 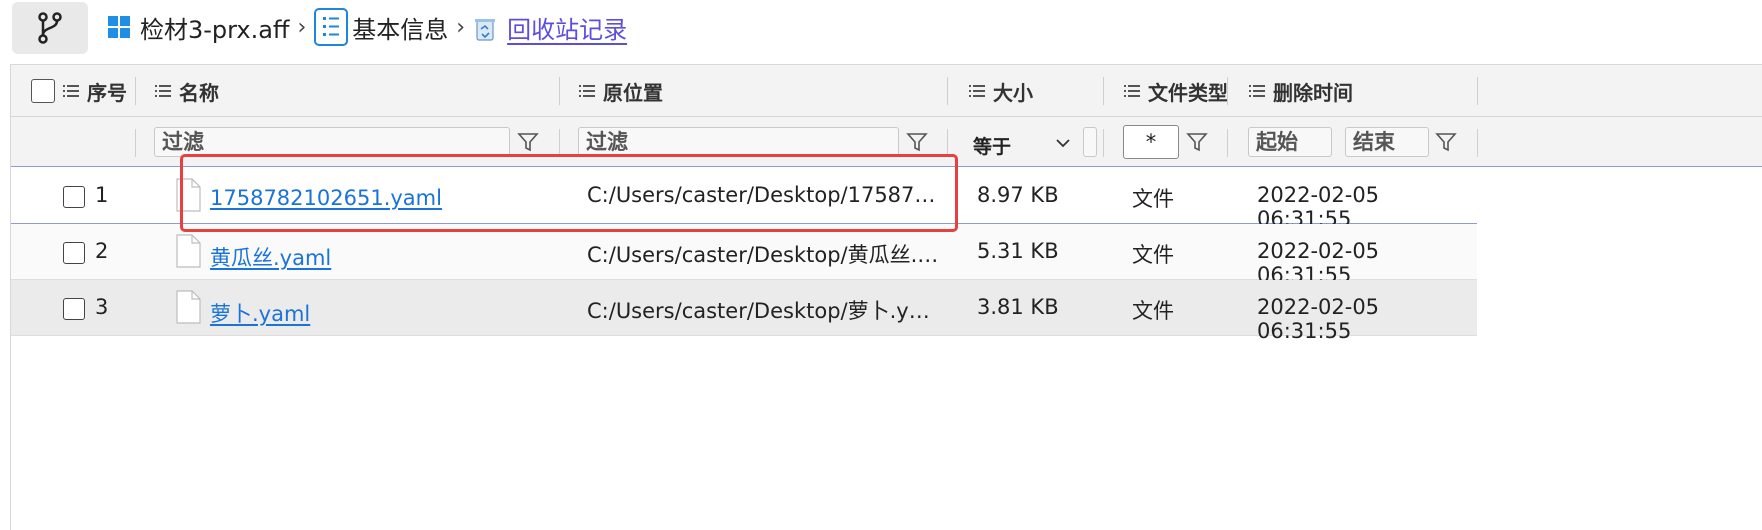 What do you see at coordinates (1018, 195) in the screenshot?
I see `file-size: 8.97 KB` at bounding box center [1018, 195].